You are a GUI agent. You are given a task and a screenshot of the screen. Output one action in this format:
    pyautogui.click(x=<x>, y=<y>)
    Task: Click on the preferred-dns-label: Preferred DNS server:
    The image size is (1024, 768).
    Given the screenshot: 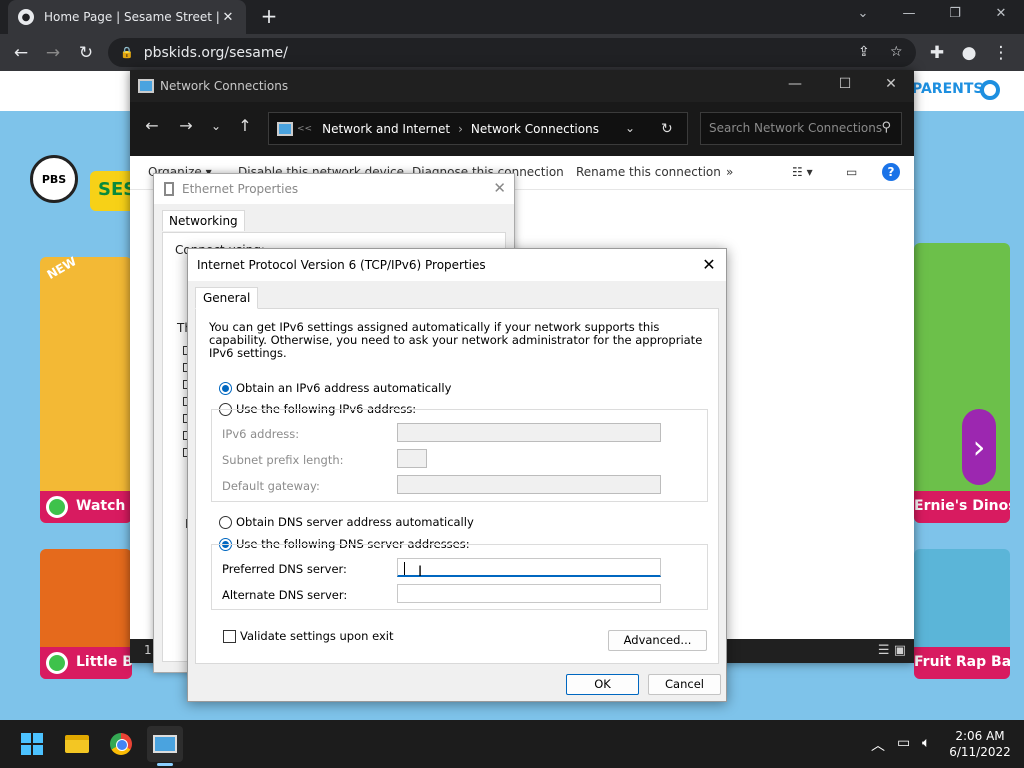 What is the action you would take?
    pyautogui.click(x=284, y=569)
    